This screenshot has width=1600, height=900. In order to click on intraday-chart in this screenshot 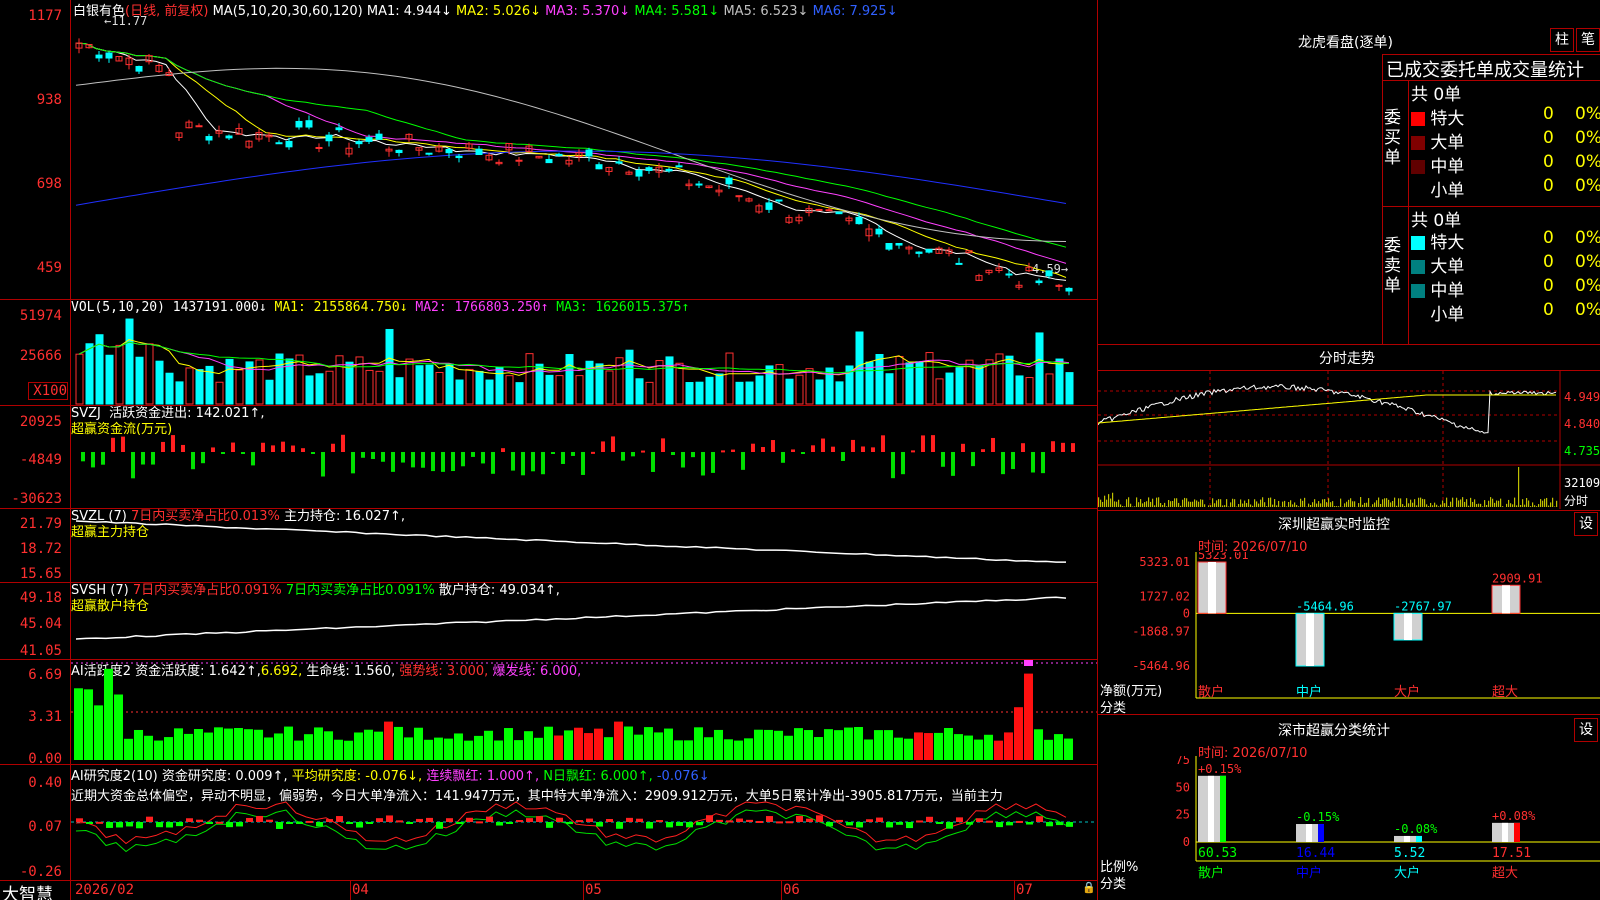, I will do `click(1349, 440)`.